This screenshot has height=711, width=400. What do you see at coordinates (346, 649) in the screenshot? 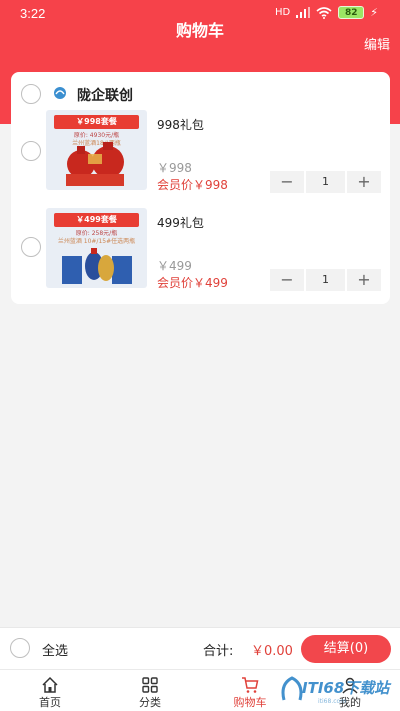
I see `checkout-button: 结算(0)` at bounding box center [346, 649].